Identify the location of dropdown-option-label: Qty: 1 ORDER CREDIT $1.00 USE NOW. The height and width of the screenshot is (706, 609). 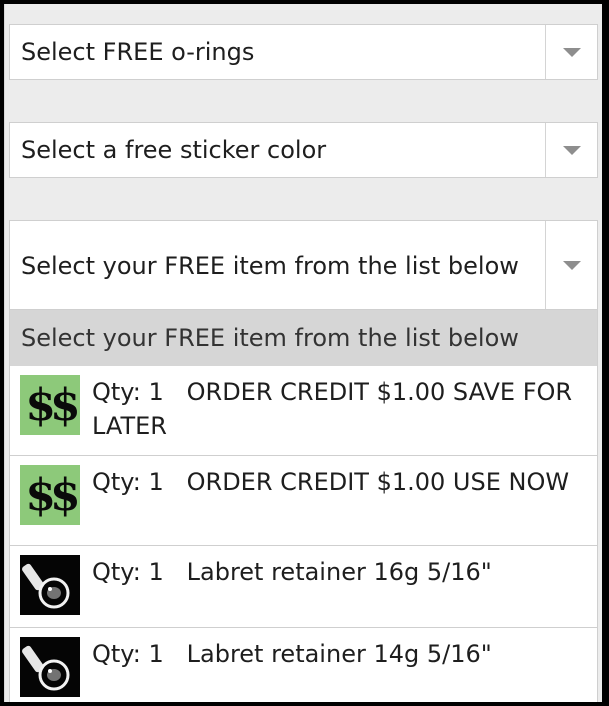
(331, 482).